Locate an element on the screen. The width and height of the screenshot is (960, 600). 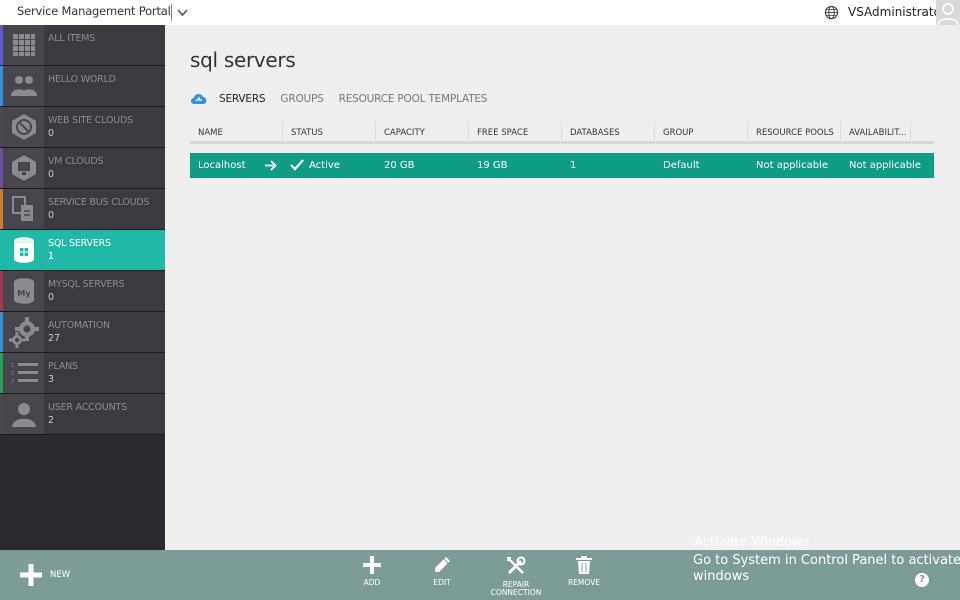
column-header-group: GROUP is located at coordinates (701, 133).